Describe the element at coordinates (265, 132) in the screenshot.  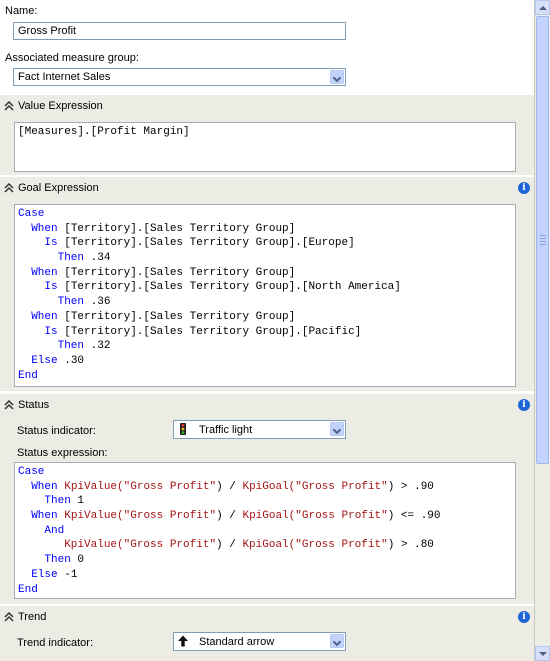
I see `code-line: [Measures].[Profit Margin]` at that location.